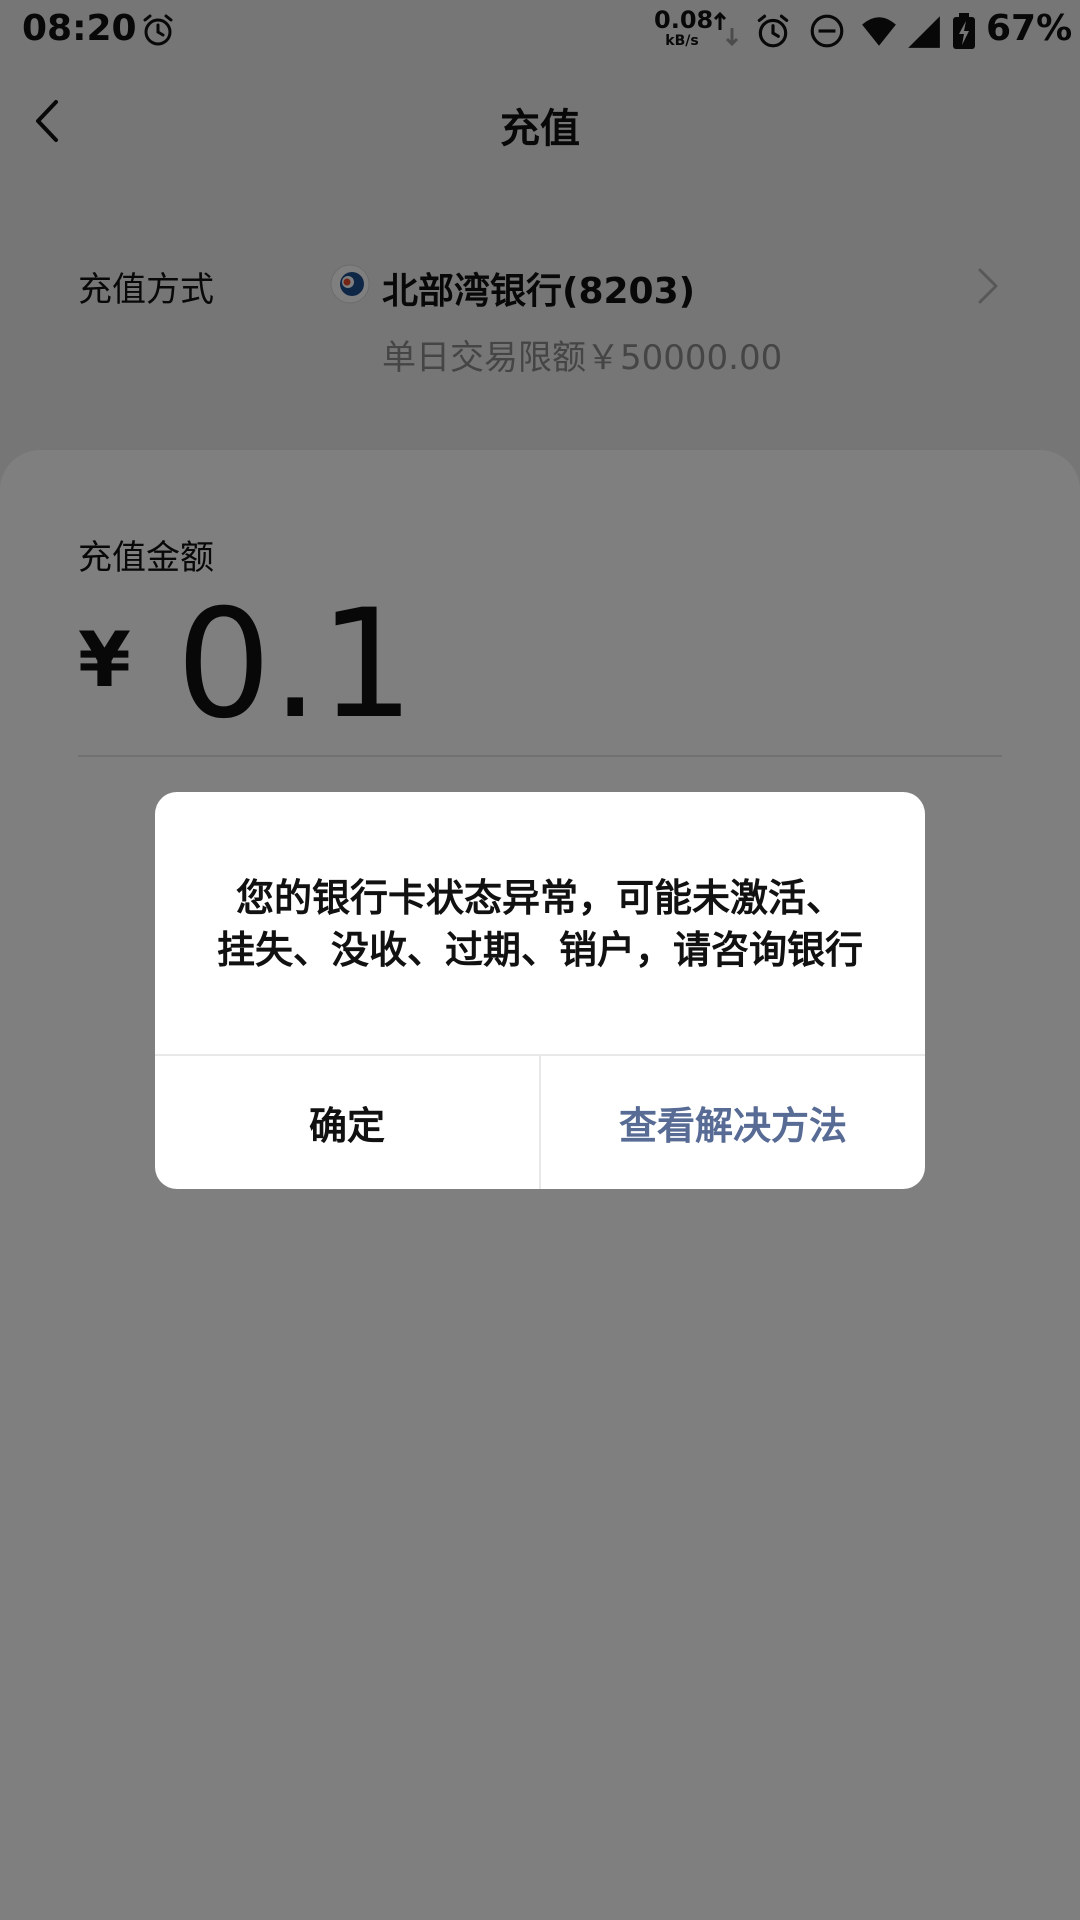 Image resolution: width=1080 pixels, height=1920 pixels. Describe the element at coordinates (733, 1122) in the screenshot. I see `view-solution-button: 查看解决方法` at that location.